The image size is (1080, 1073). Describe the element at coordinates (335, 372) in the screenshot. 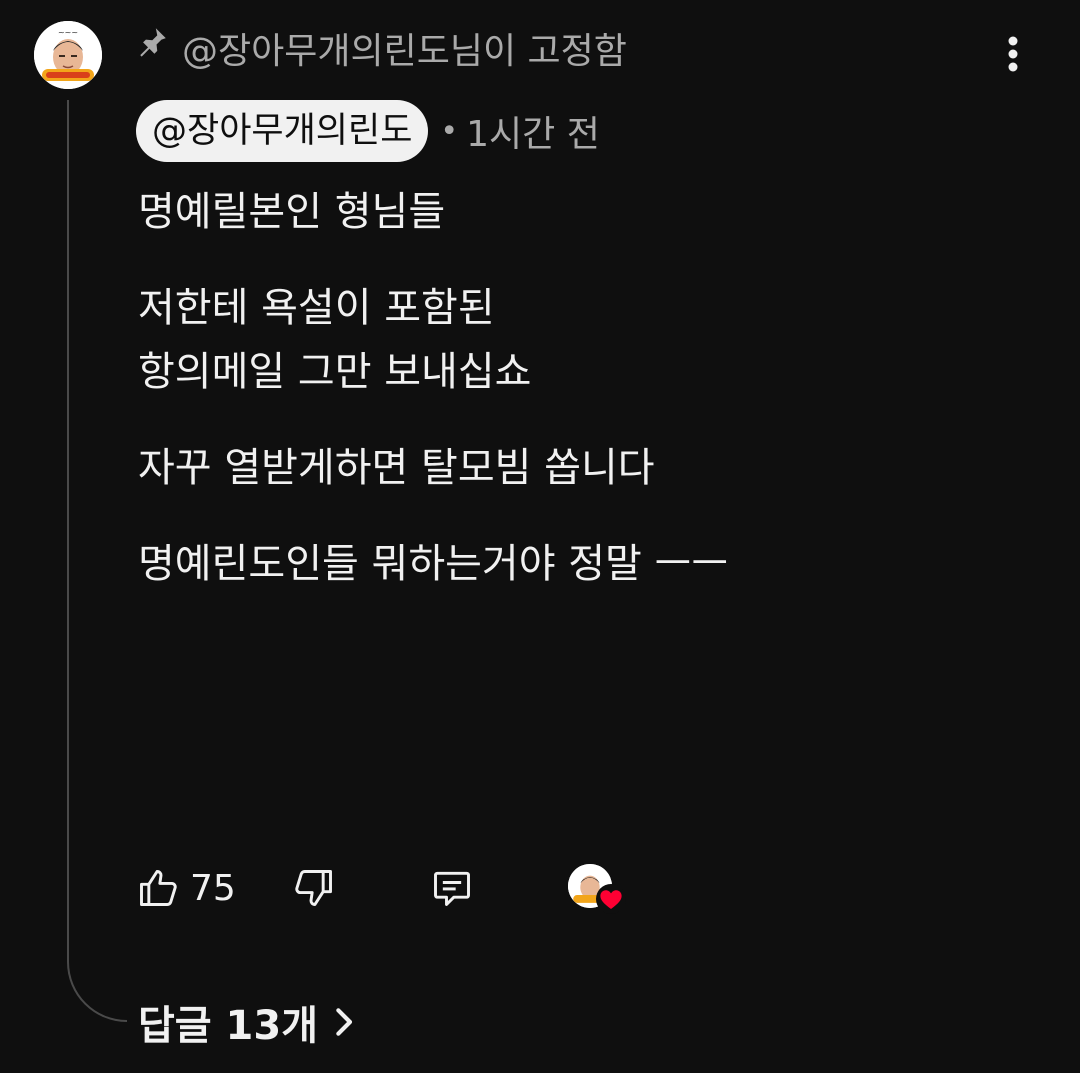

I see `comment-line: 항의메일 그만 보내십쇼` at that location.